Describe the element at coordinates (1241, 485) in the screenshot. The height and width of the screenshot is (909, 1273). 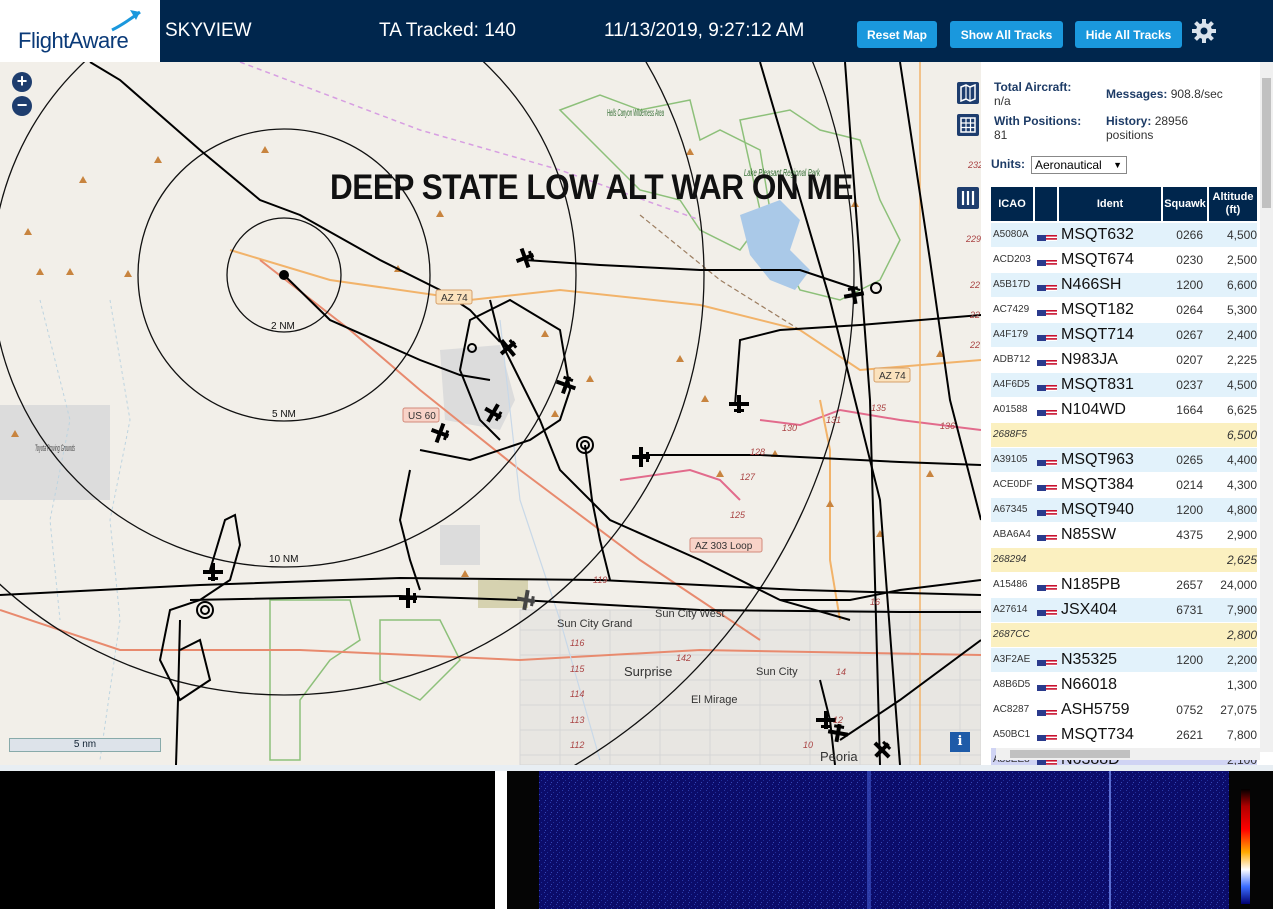
I see `altitude-cell: 4,300` at that location.